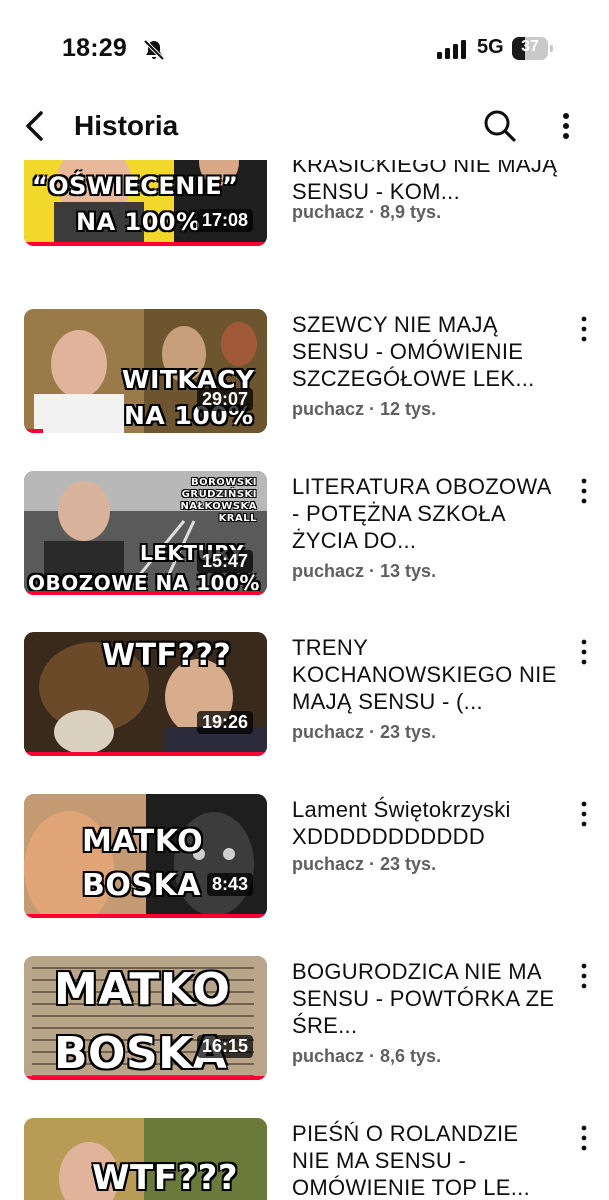 This screenshot has height=1200, width=609. I want to click on view-count: 12 tys., so click(408, 409).